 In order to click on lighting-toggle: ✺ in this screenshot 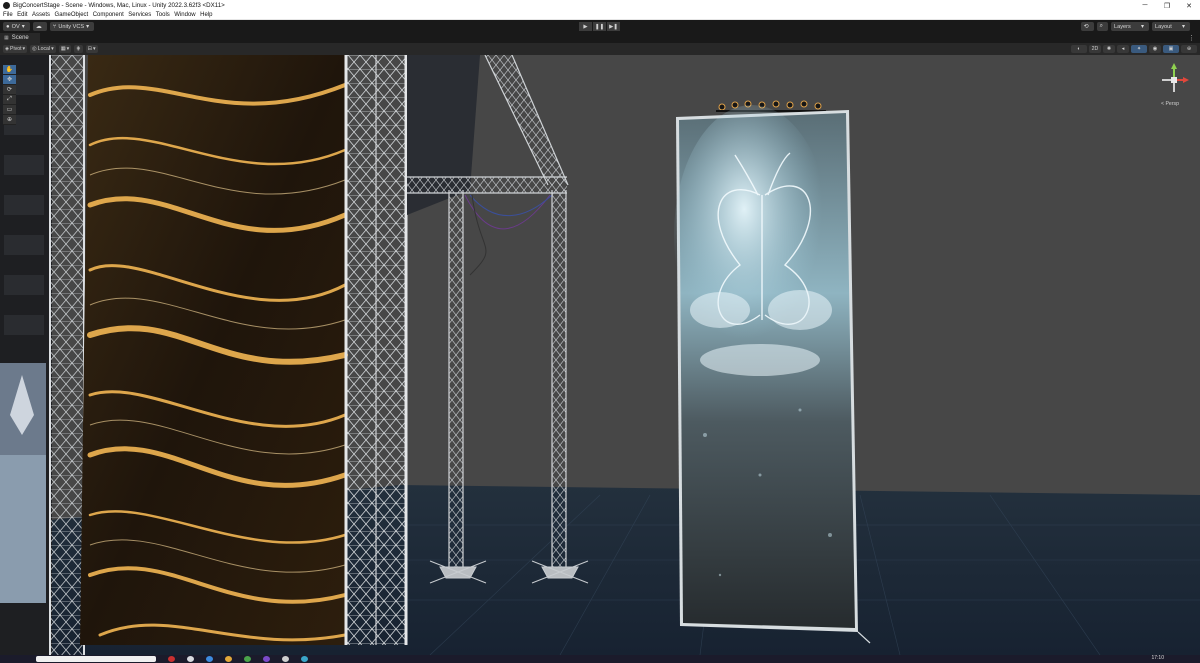, I will do `click(1109, 49)`.